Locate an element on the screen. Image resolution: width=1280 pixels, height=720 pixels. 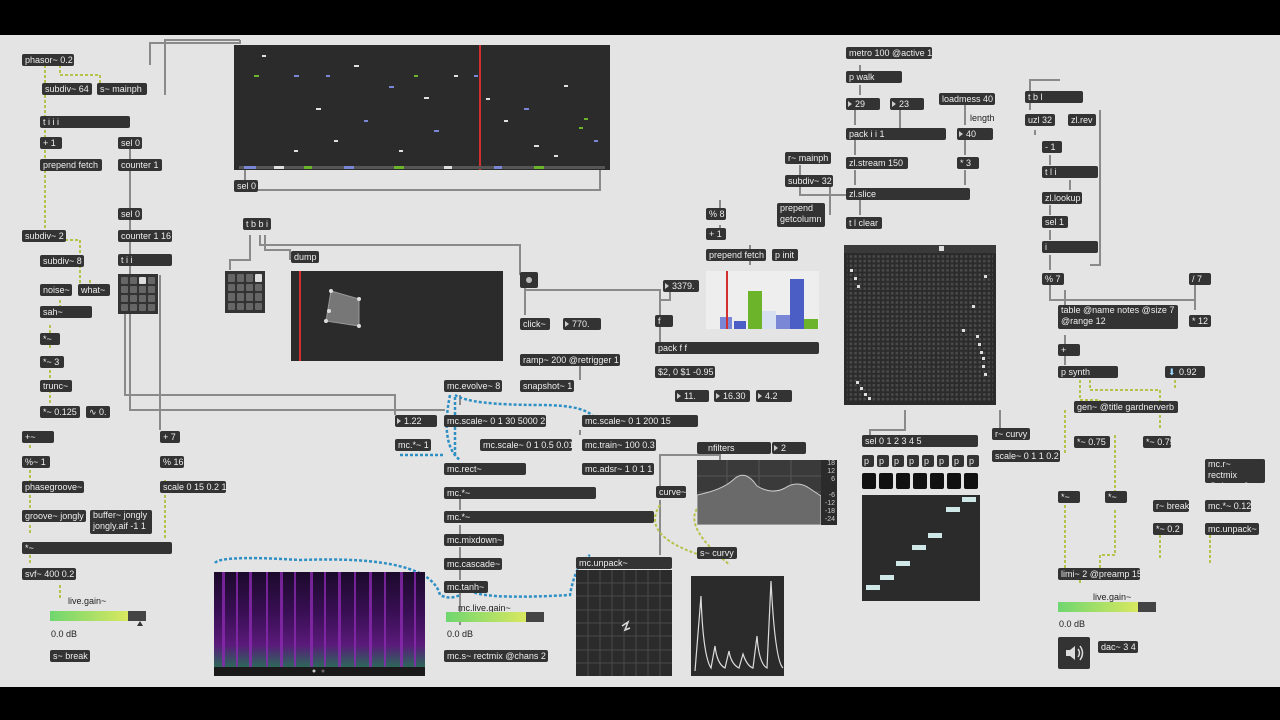
mc-mult-object-a: mc.*~ is located at coordinates (520, 493).